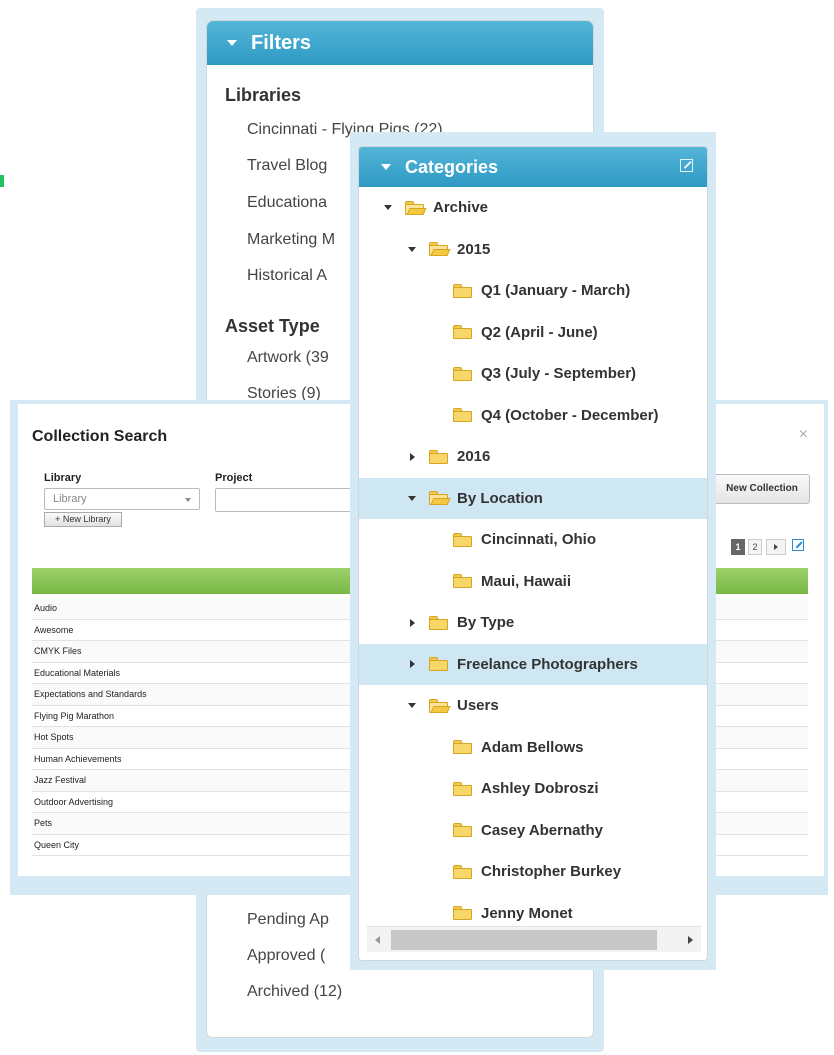 The width and height of the screenshot is (834, 1055). I want to click on filter-library-item: Marketing M, so click(291, 240).